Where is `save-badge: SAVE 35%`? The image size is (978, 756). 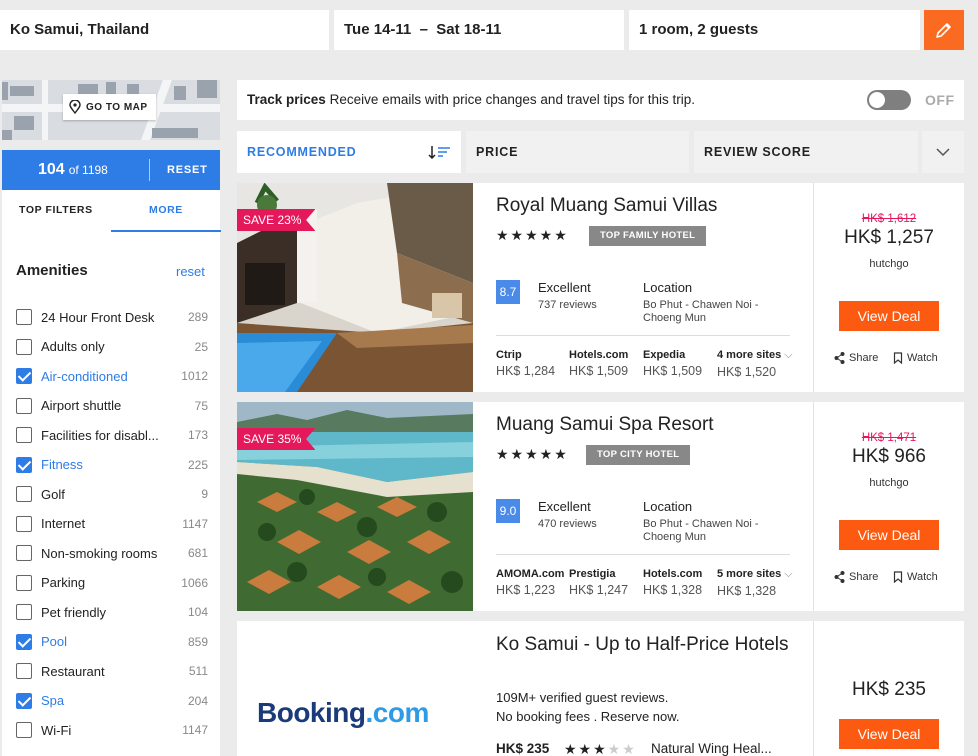
save-badge: SAVE 35% is located at coordinates (276, 439).